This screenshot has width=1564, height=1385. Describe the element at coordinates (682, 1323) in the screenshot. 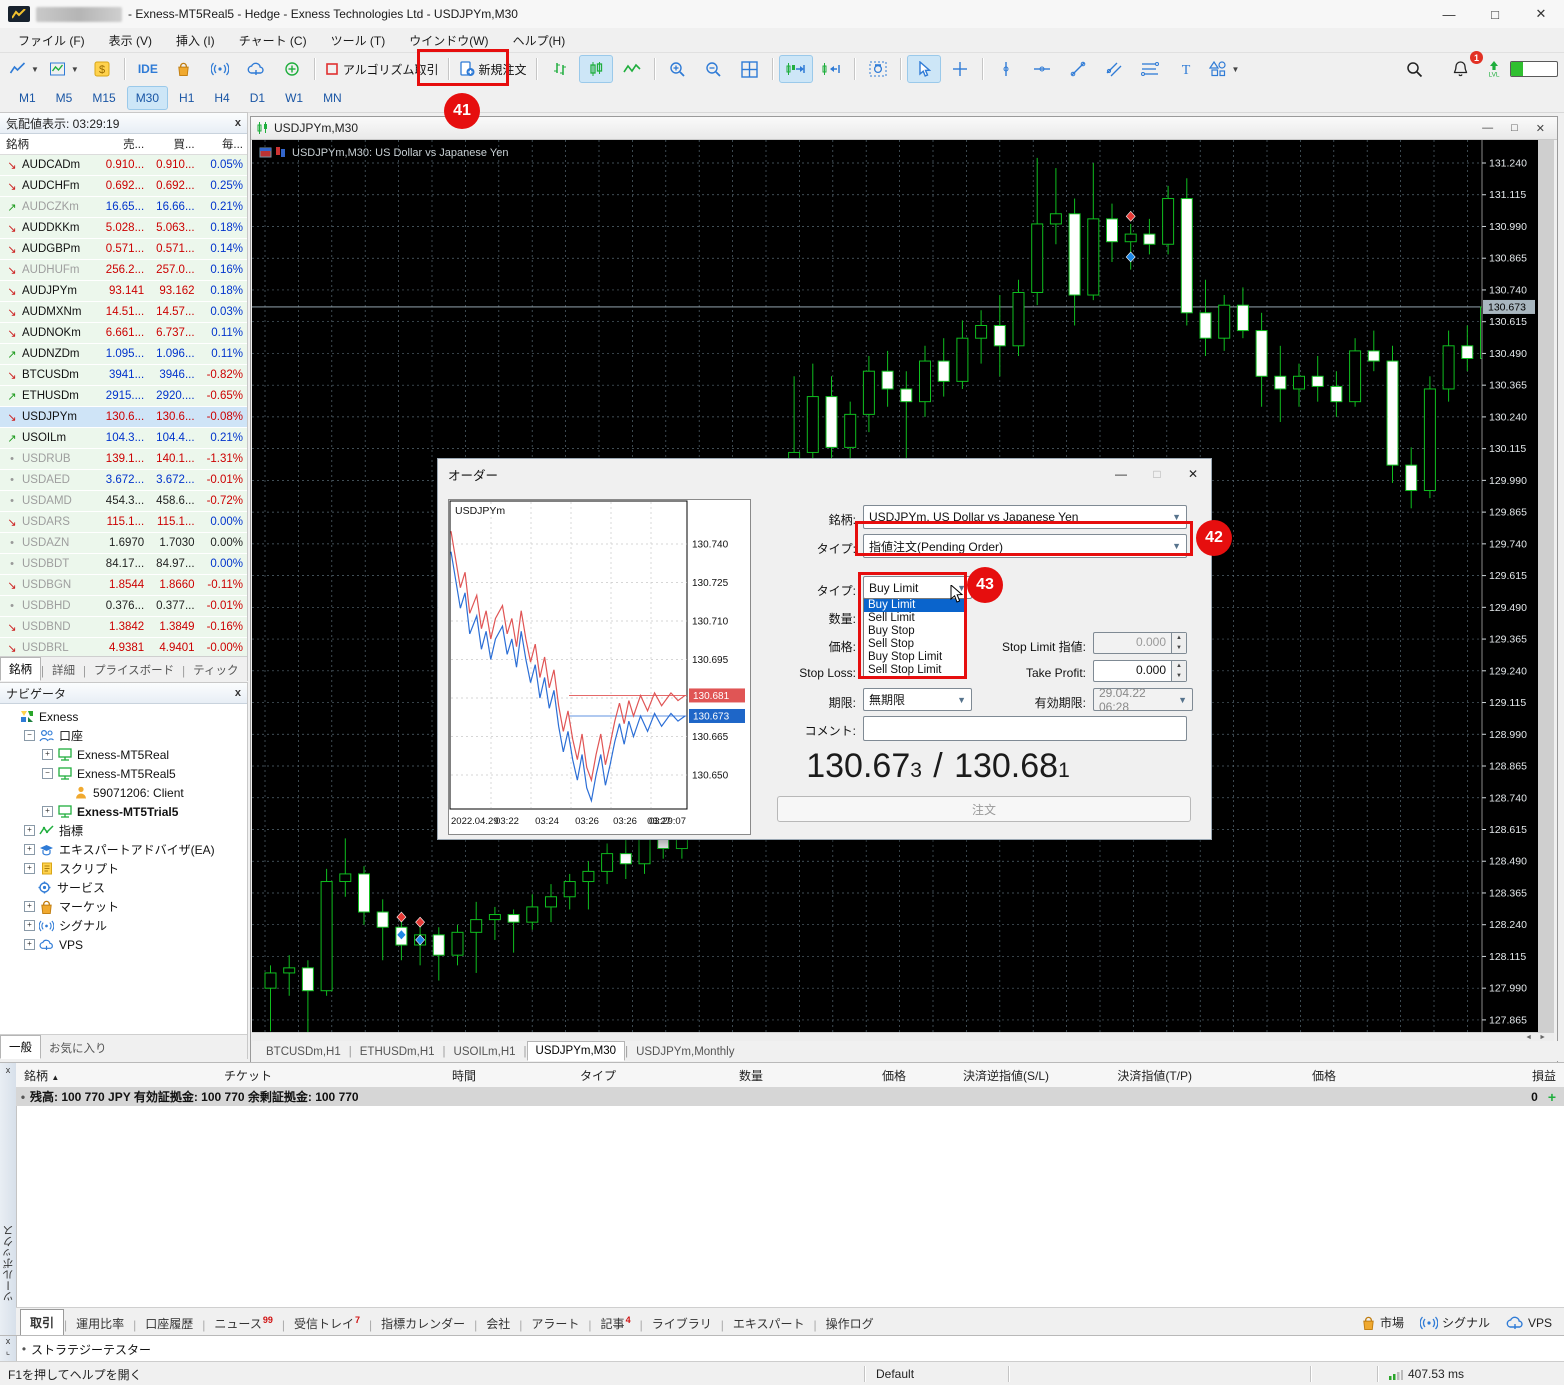

I see `toolbox-tab-9: ライブラリ` at that location.